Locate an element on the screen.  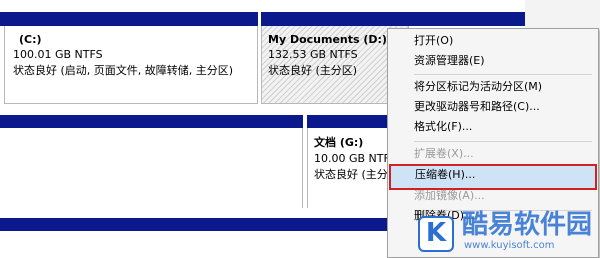
disk0-top-bar is located at coordinates (262, 19).